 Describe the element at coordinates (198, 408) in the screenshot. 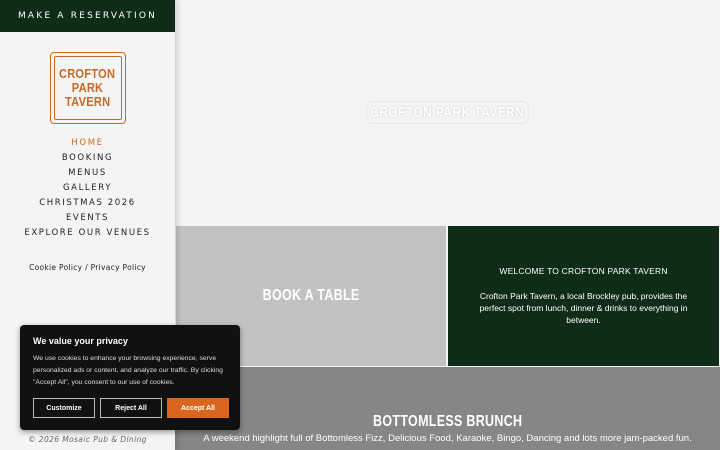

I see `accept-all-button: Accept All` at that location.